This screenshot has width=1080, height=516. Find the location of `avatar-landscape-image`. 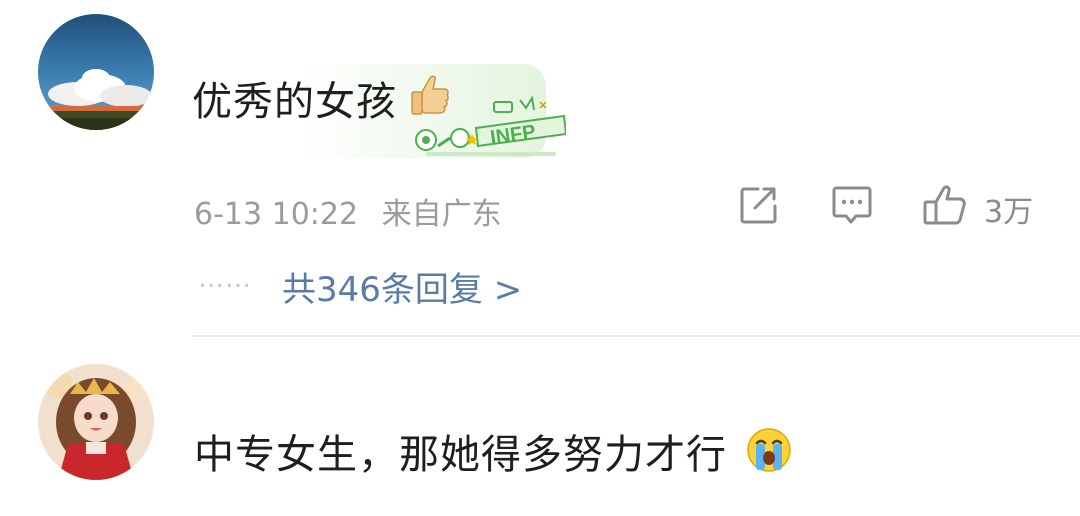

avatar-landscape-image is located at coordinates (96, 72).